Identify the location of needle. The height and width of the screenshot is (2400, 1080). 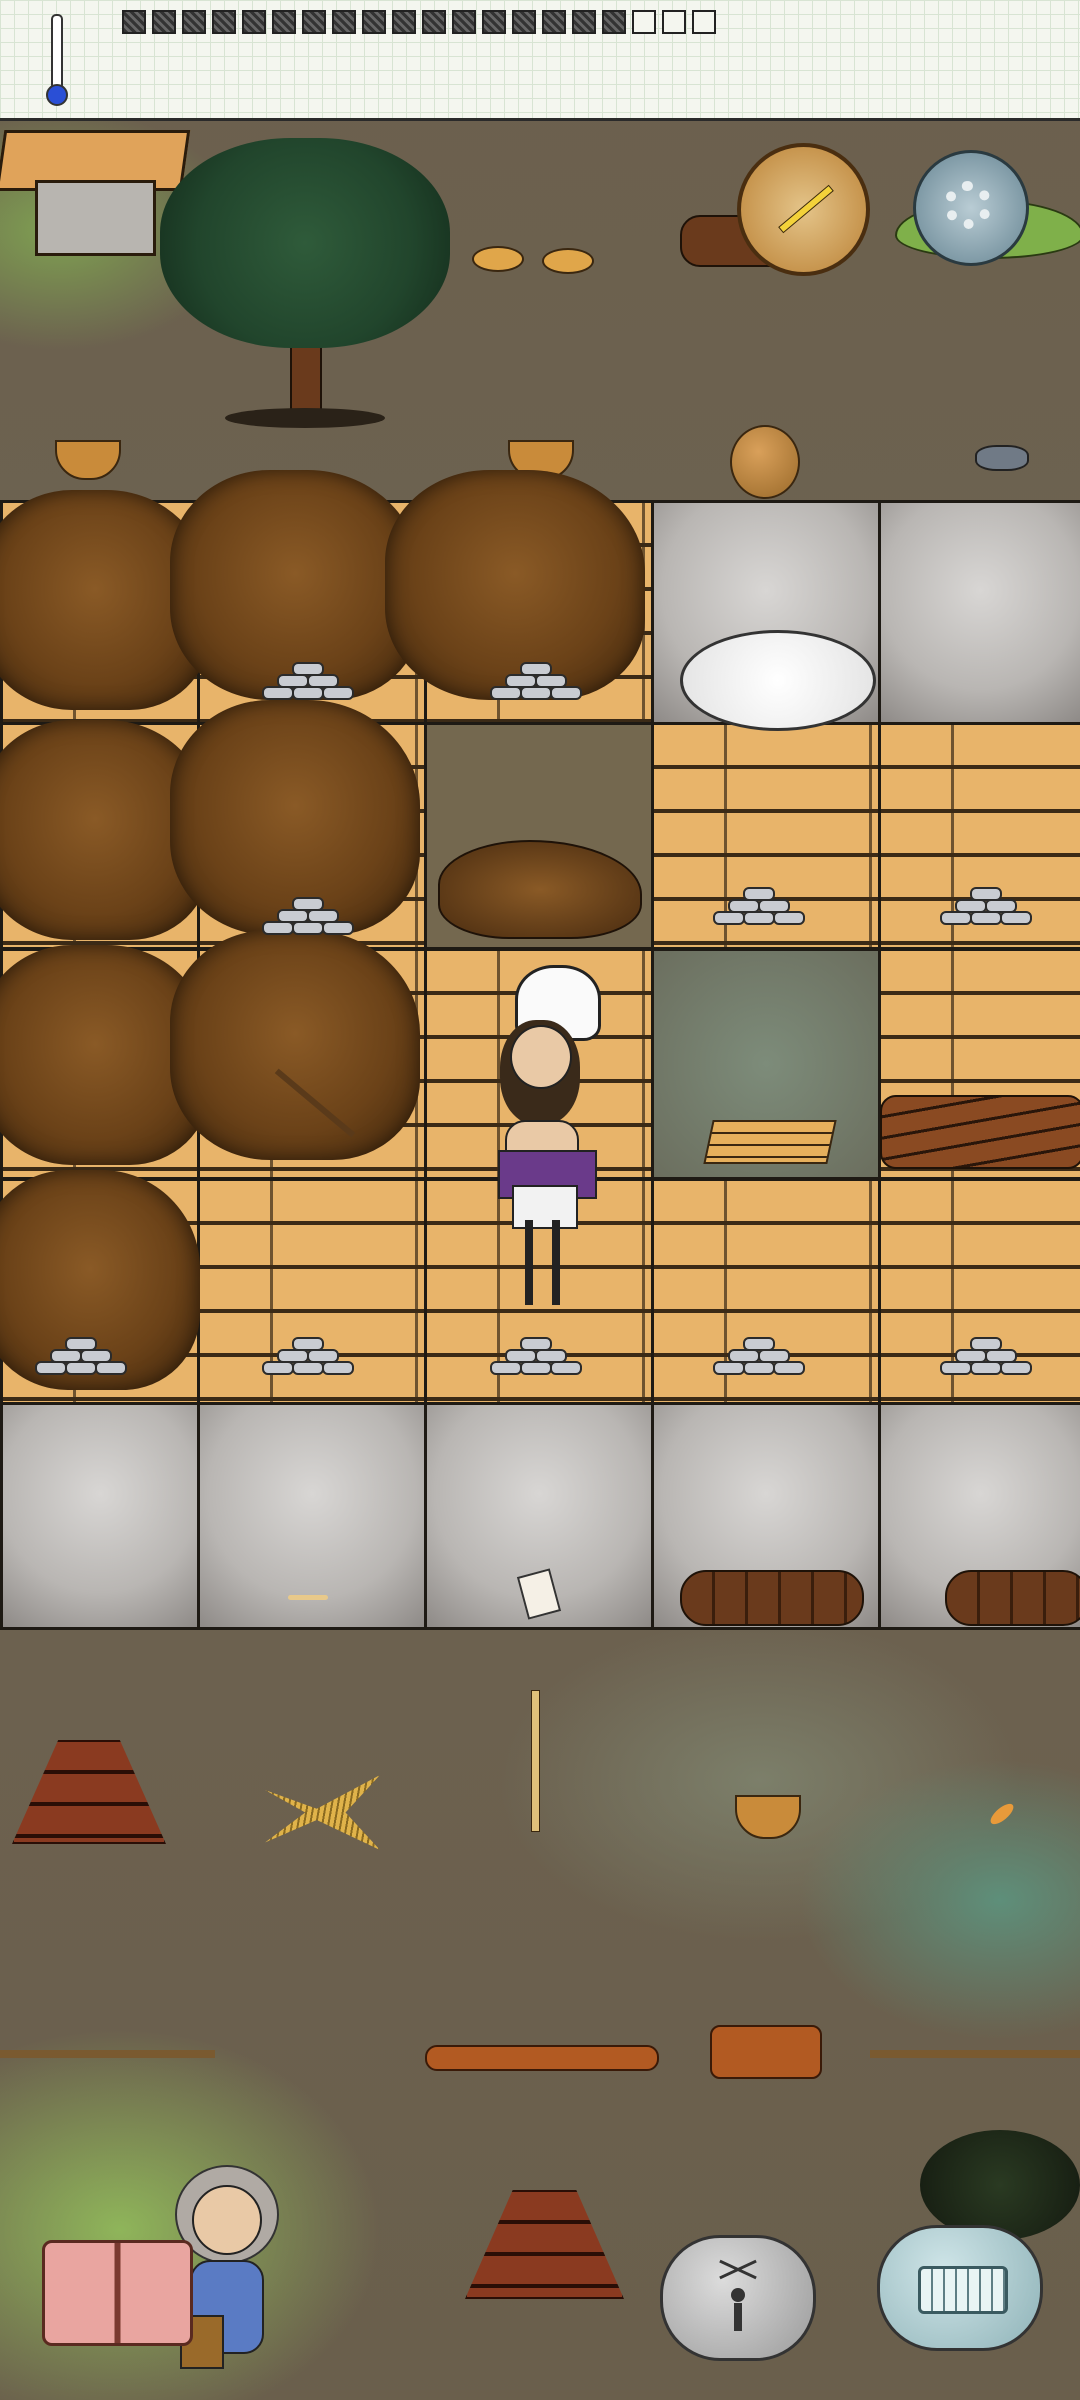
(308, 1597).